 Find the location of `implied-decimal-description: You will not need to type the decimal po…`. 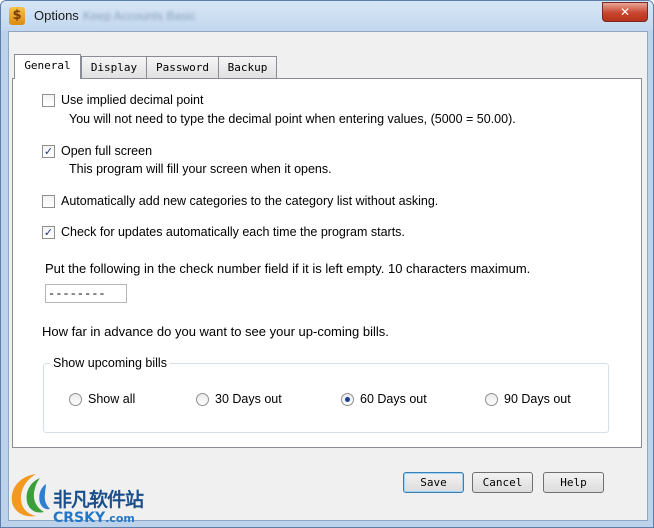

implied-decimal-description: You will not need to type the decimal po… is located at coordinates (292, 119).